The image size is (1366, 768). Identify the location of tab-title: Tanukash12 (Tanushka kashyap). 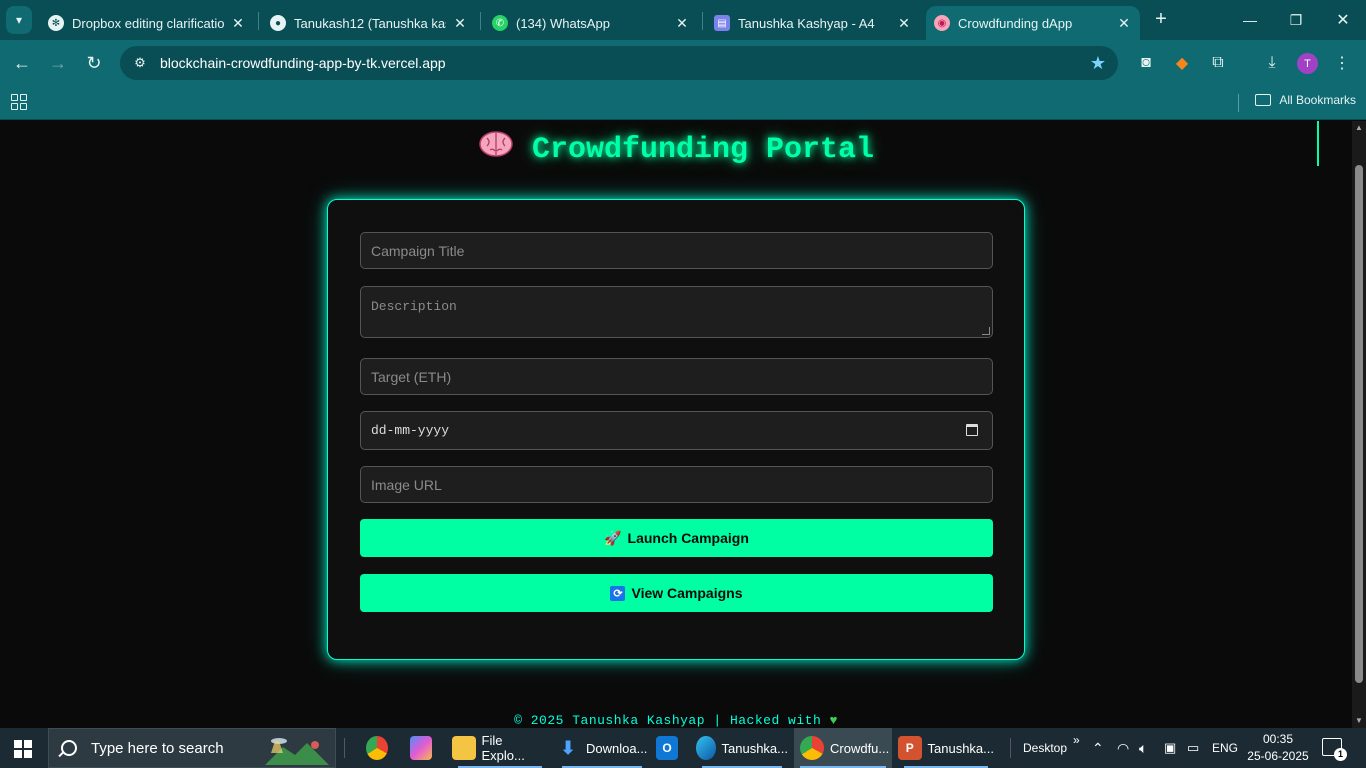
(370, 23).